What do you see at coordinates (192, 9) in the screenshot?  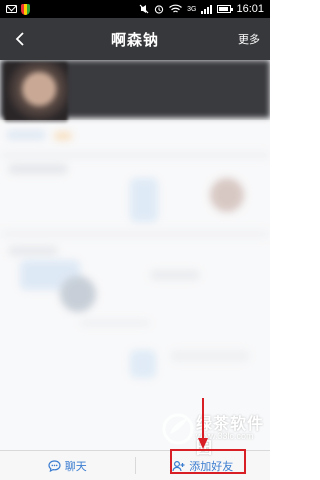 I see `network-type: 3G` at bounding box center [192, 9].